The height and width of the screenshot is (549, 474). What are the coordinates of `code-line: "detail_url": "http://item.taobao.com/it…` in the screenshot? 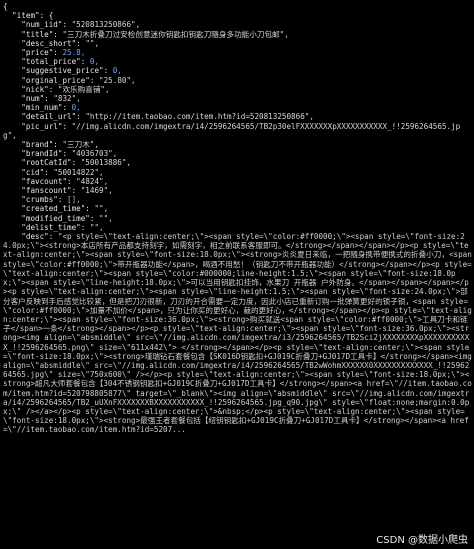 It's located at (158, 116).